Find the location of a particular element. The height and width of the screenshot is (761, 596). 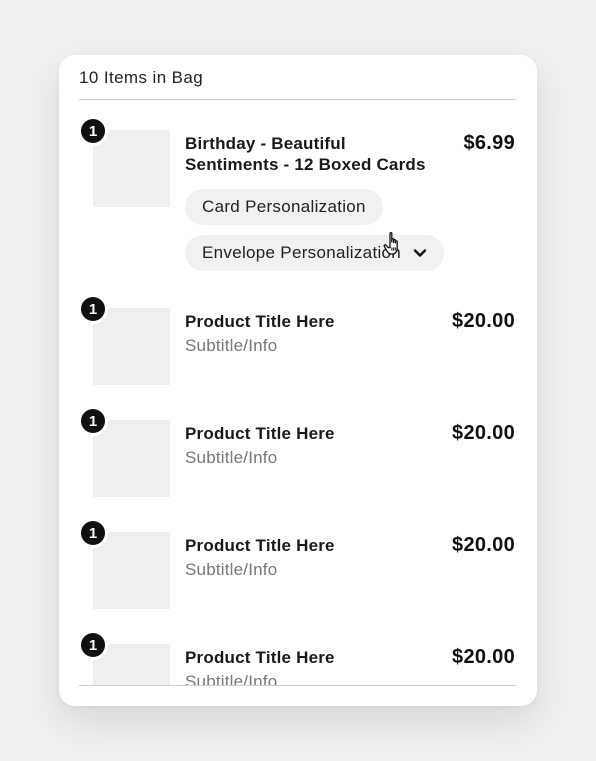

bag-item-count: 10 Items in Bag is located at coordinates (141, 77).